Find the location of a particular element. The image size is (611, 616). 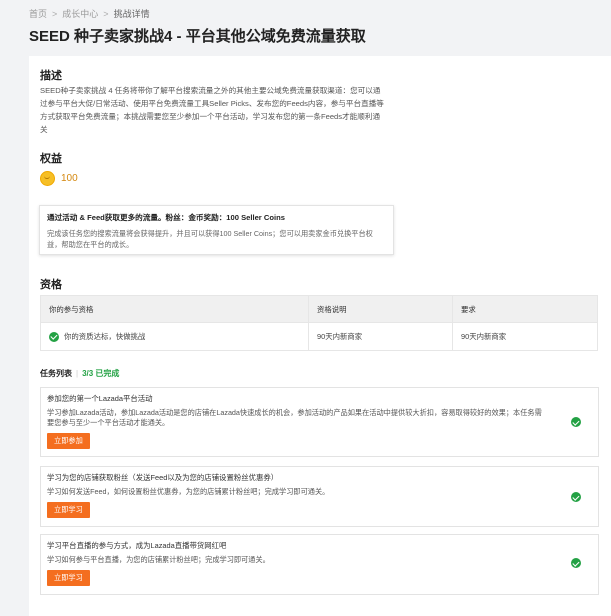

breadcrumb-home: 首页 is located at coordinates (38, 13).